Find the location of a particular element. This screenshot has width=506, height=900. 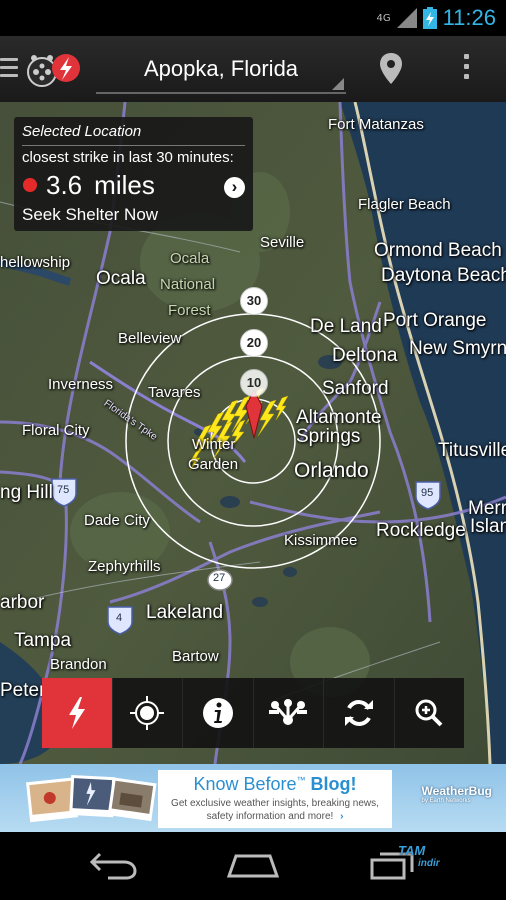

map-label: Sanford is located at coordinates (355, 388).